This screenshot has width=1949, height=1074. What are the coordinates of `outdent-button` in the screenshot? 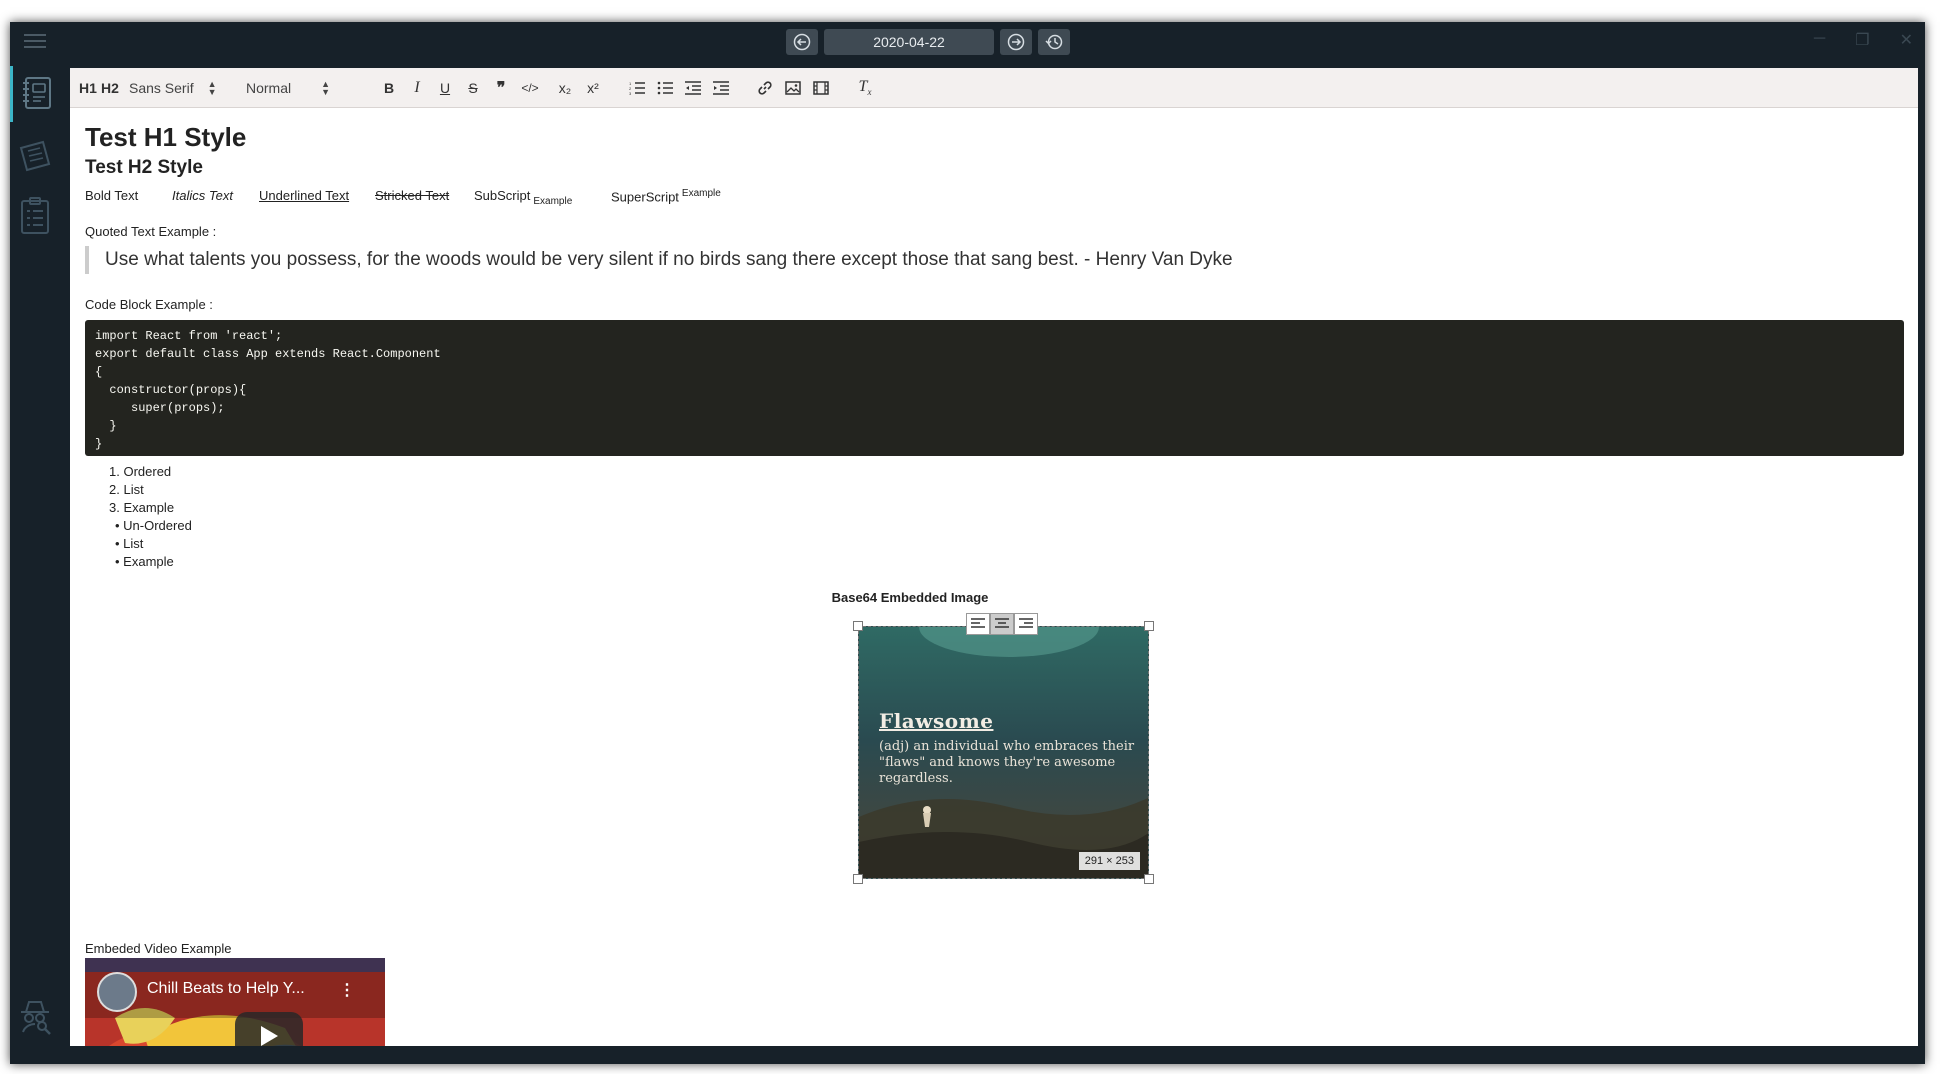 It's located at (693, 88).